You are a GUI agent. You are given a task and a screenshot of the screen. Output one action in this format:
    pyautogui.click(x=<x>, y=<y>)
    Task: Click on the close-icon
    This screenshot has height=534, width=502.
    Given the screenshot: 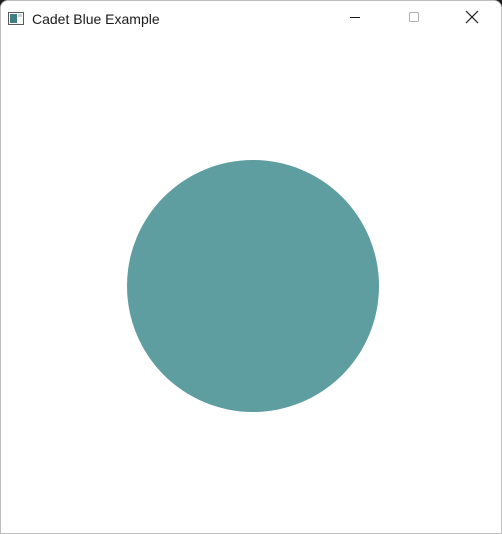 What is the action you would take?
    pyautogui.click(x=472, y=19)
    